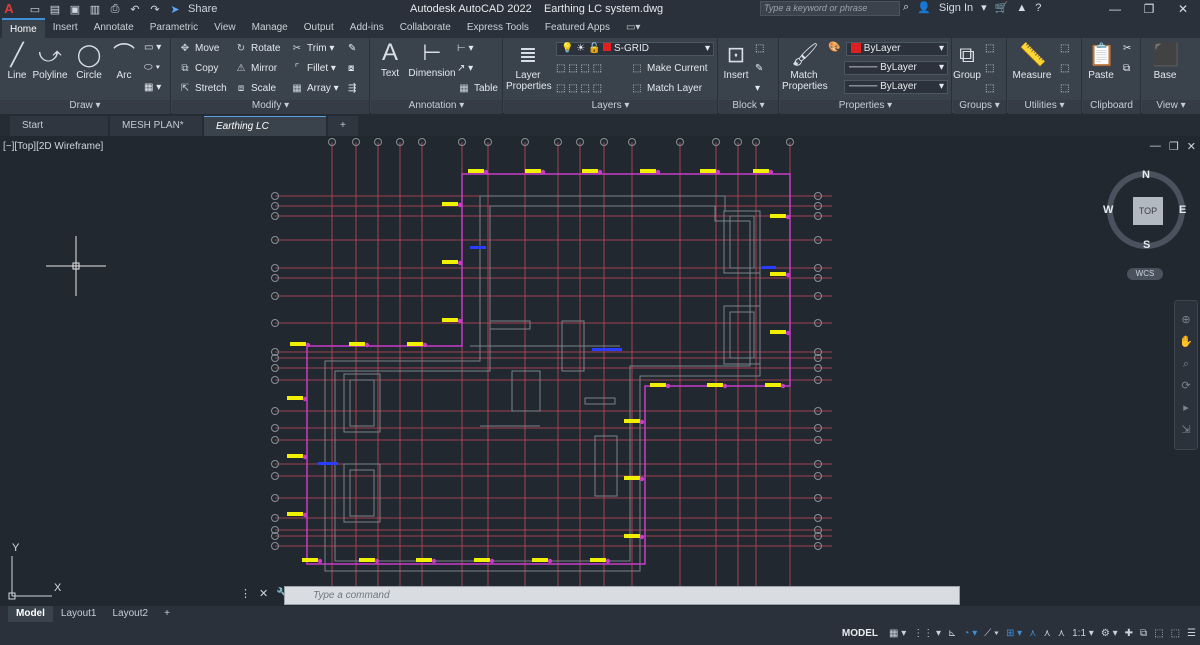  Describe the element at coordinates (256, 68) in the screenshot. I see `mirror-button: ⚠ Mirror` at that location.